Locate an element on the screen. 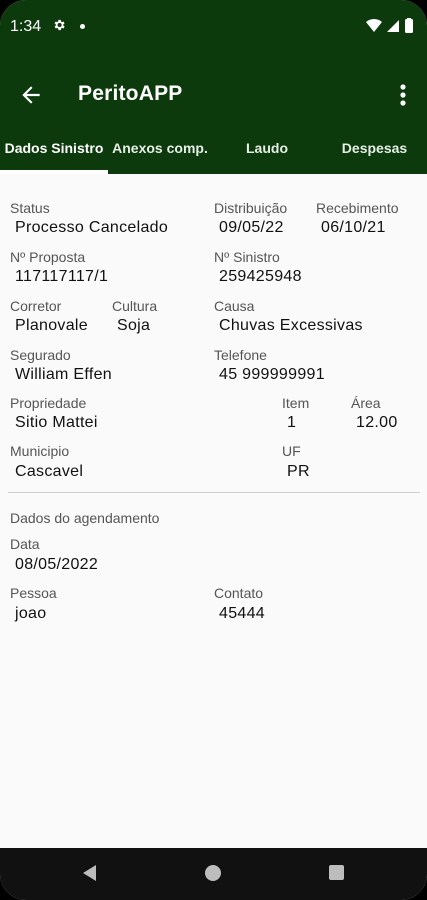 This screenshot has height=900, width=427. battery-icon is located at coordinates (409, 26).